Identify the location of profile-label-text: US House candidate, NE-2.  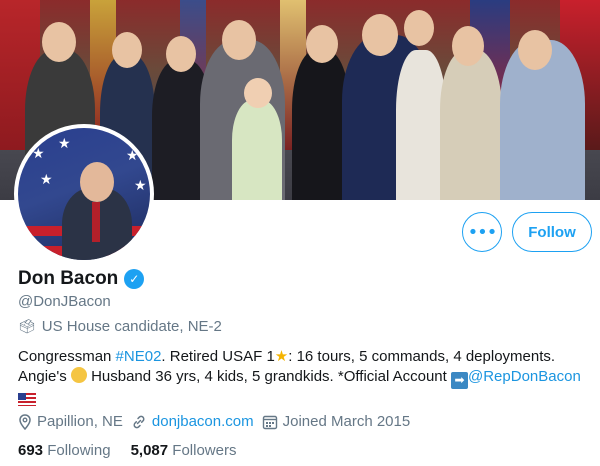
(131, 326).